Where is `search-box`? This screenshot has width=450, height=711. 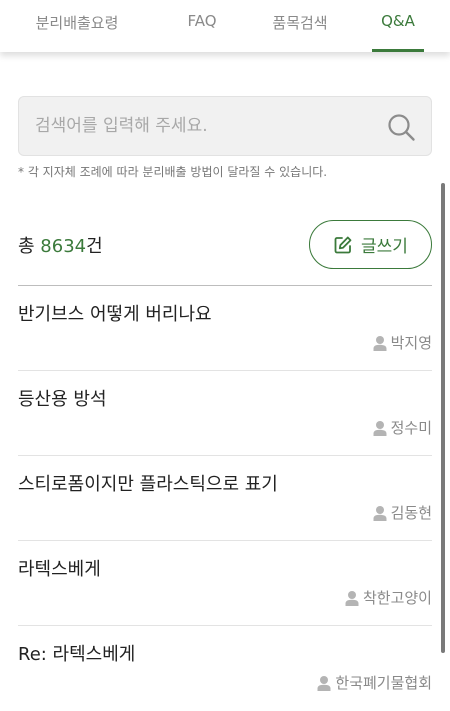
search-box is located at coordinates (225, 126).